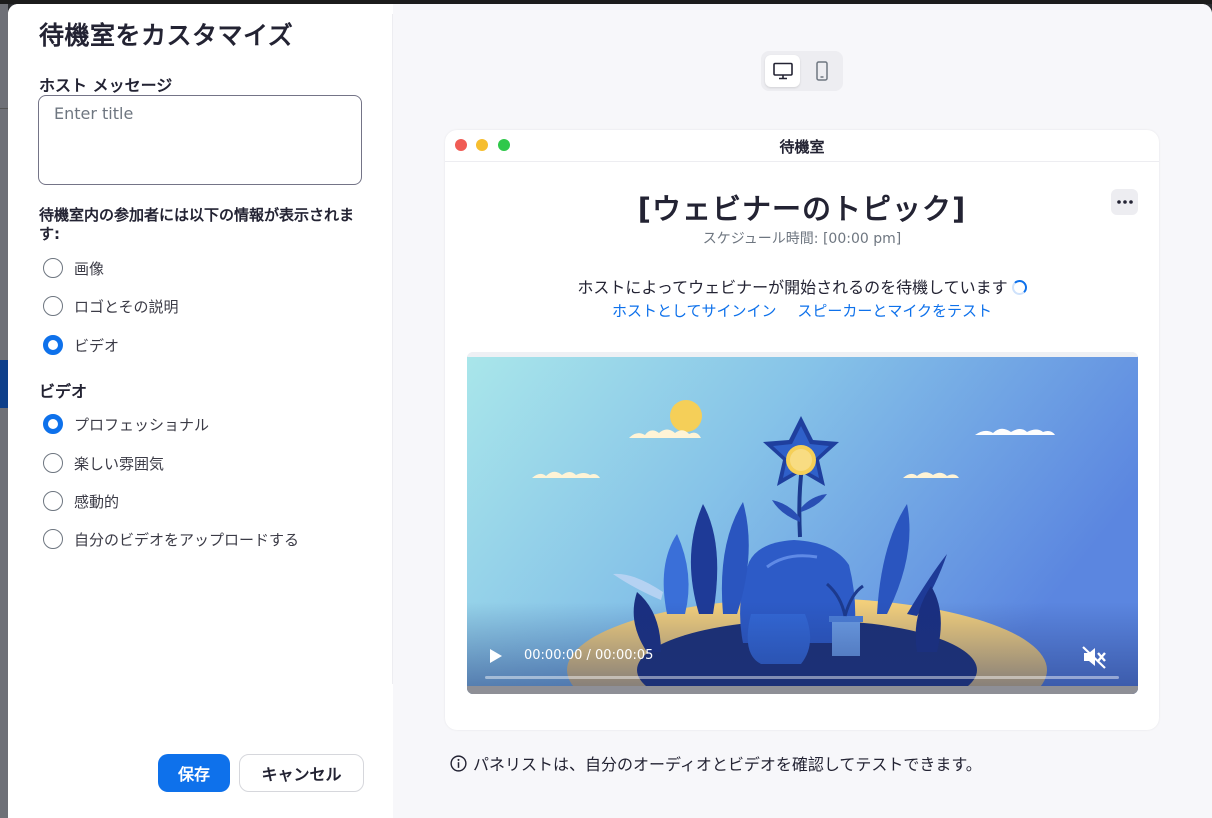  Describe the element at coordinates (495, 656) in the screenshot. I see `play-icon` at that location.